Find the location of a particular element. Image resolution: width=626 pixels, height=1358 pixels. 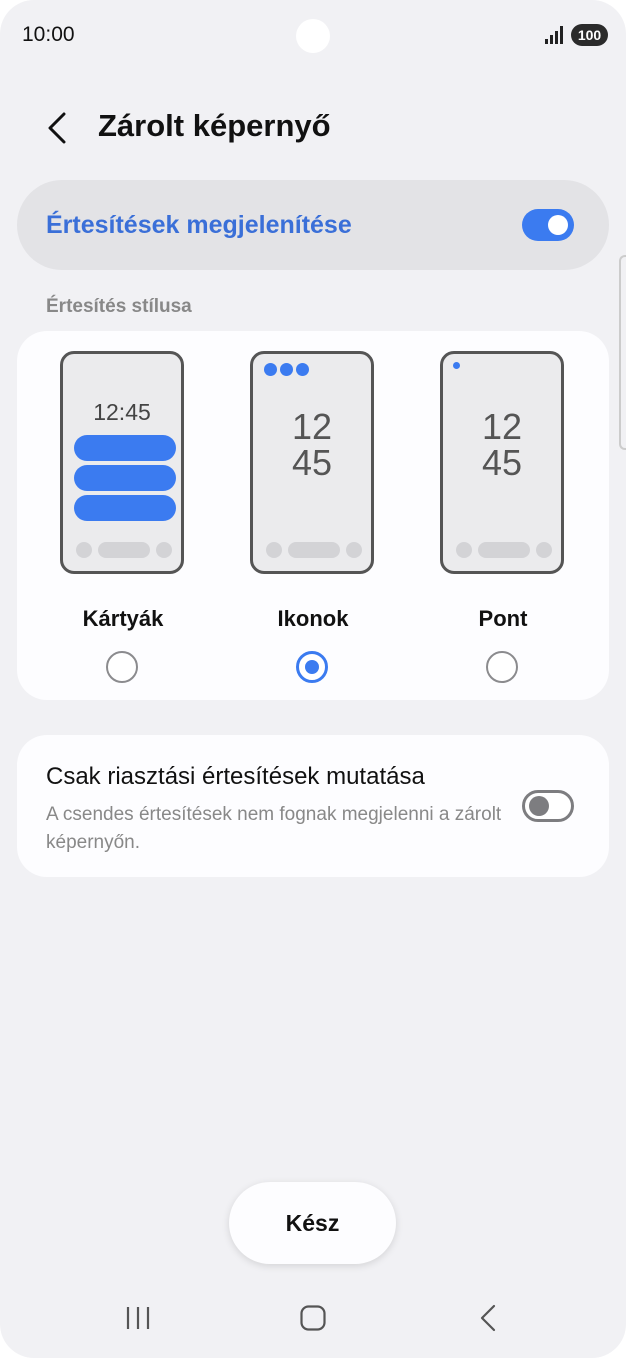

preview-dot: 12 45 is located at coordinates (502, 462).